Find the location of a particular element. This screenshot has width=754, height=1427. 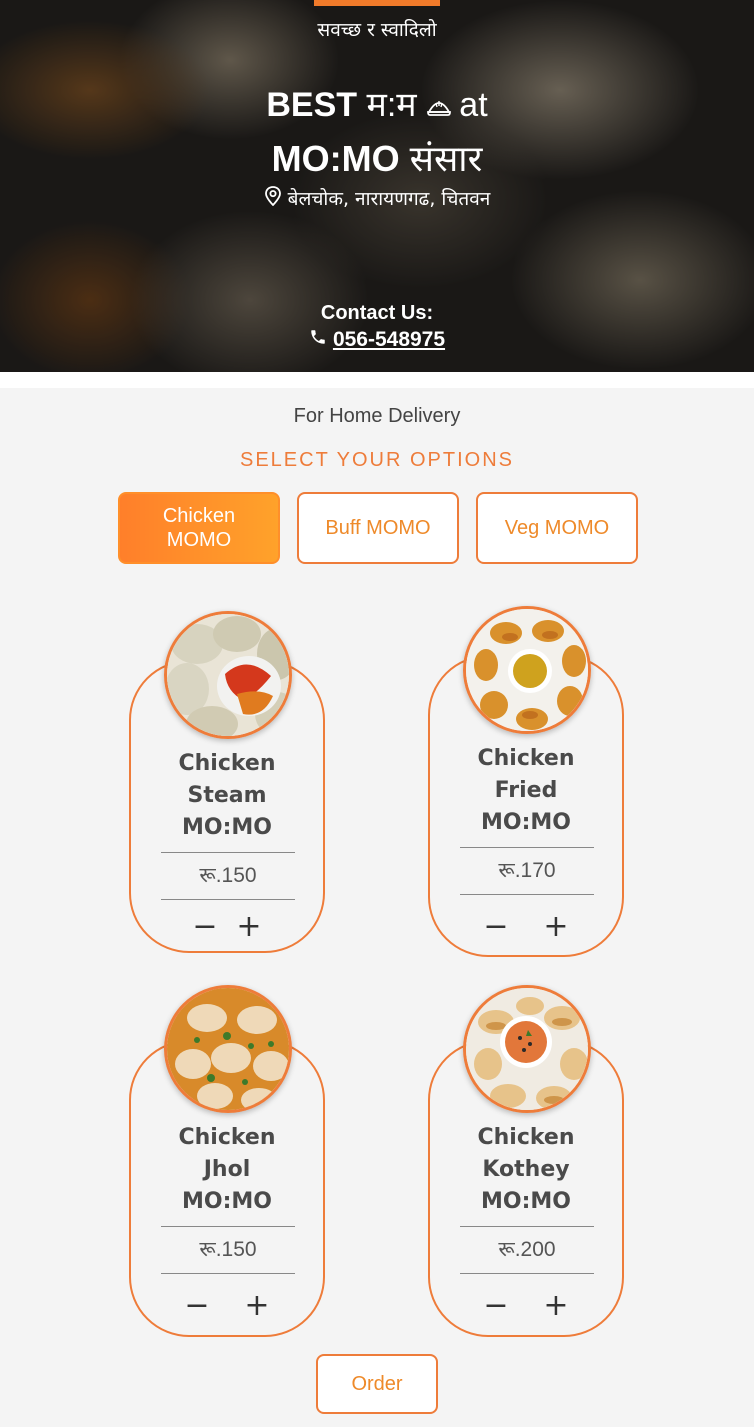

hero-divider is located at coordinates (377, 380).